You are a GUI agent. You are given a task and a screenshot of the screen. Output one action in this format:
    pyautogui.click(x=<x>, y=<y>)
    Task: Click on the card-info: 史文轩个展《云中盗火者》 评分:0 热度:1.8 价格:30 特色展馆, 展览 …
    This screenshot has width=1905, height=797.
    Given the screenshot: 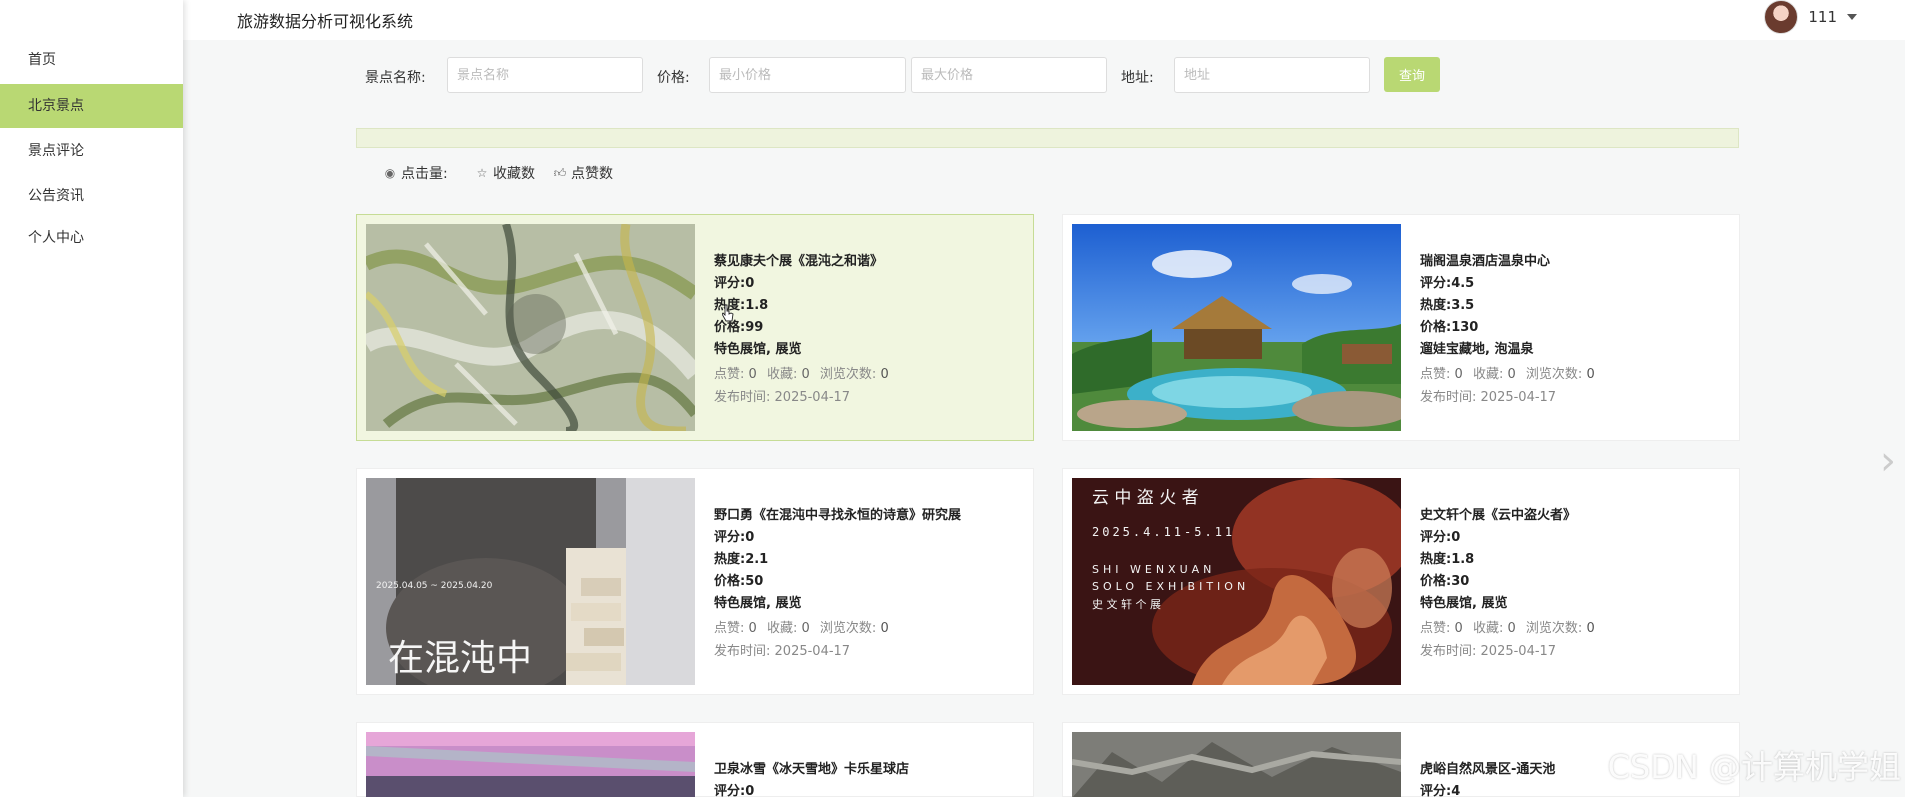 What is the action you would take?
    pyautogui.click(x=1575, y=584)
    